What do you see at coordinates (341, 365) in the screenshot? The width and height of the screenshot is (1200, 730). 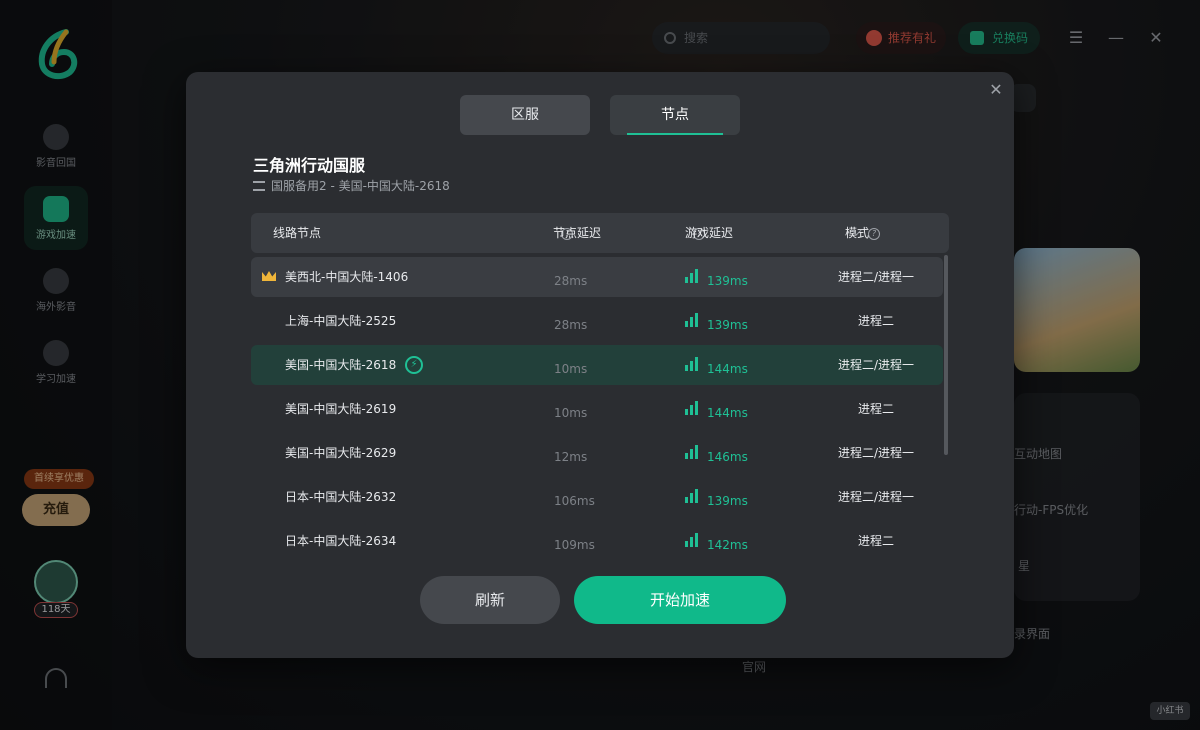 I see `node-name: 美国-中国大陆-2618` at bounding box center [341, 365].